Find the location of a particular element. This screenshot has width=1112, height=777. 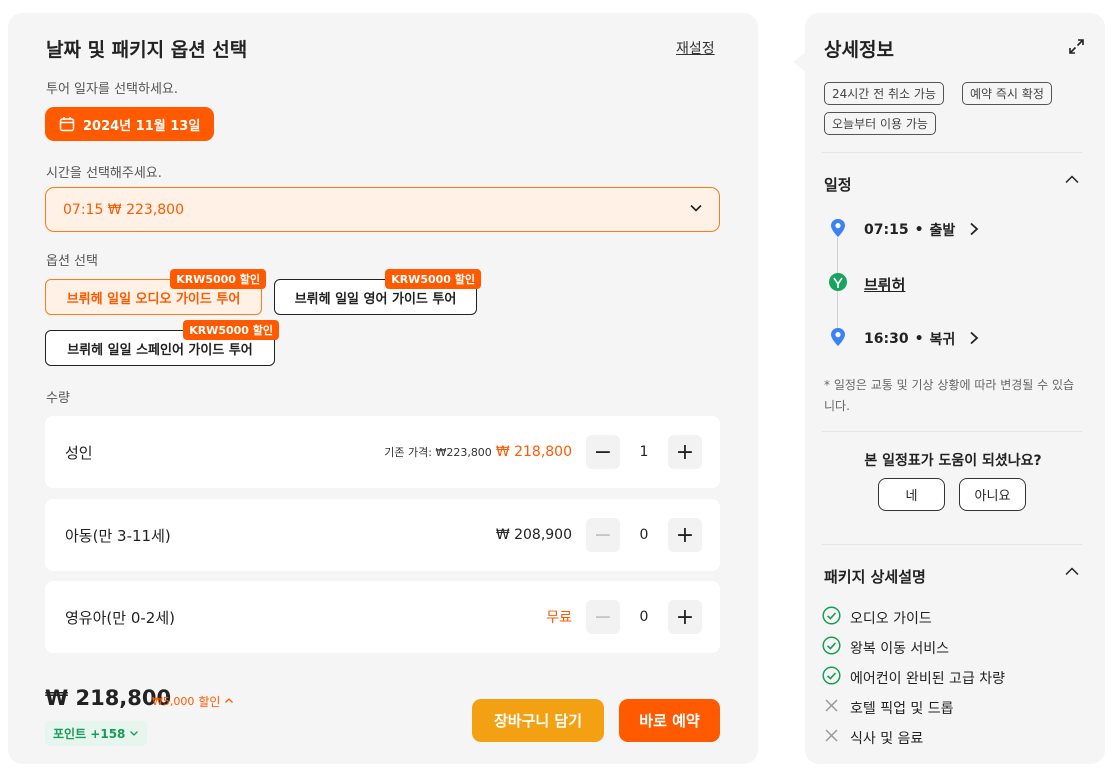

option-label: 브뤼헤 일일 영어 가이드 투어 is located at coordinates (375, 299).